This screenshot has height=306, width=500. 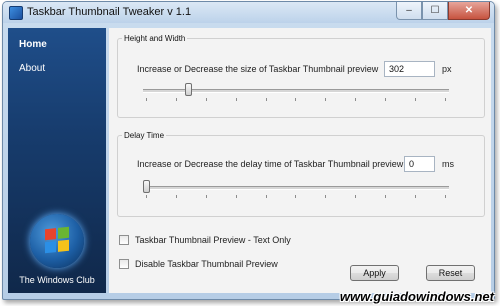 I want to click on windows-logo-icon, so click(x=57, y=241).